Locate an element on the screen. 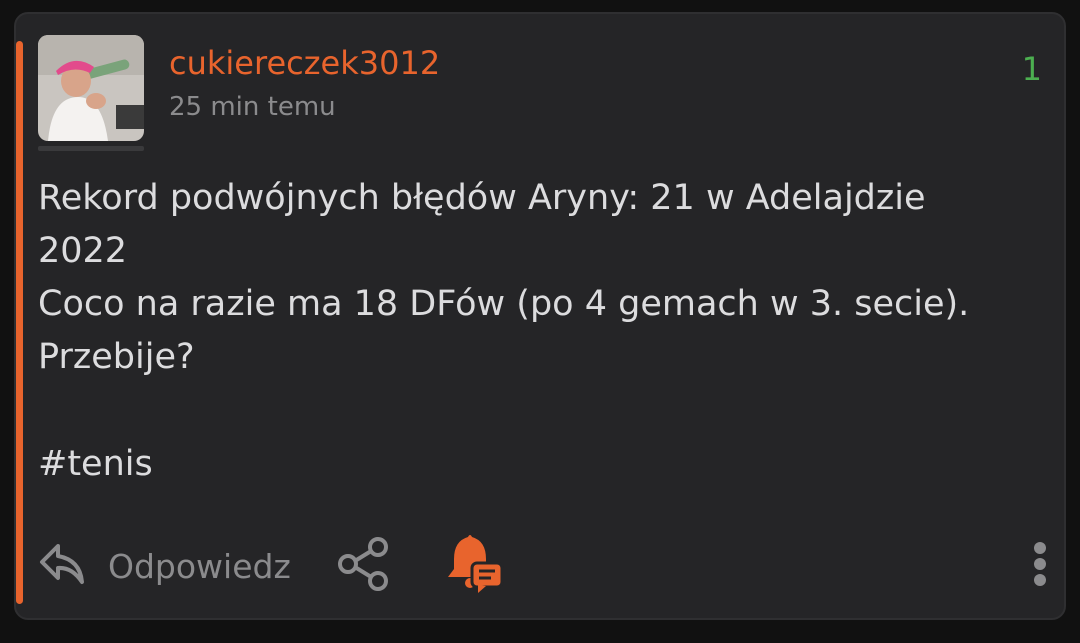 This screenshot has width=1080, height=643. avatar-underline is located at coordinates (91, 148).